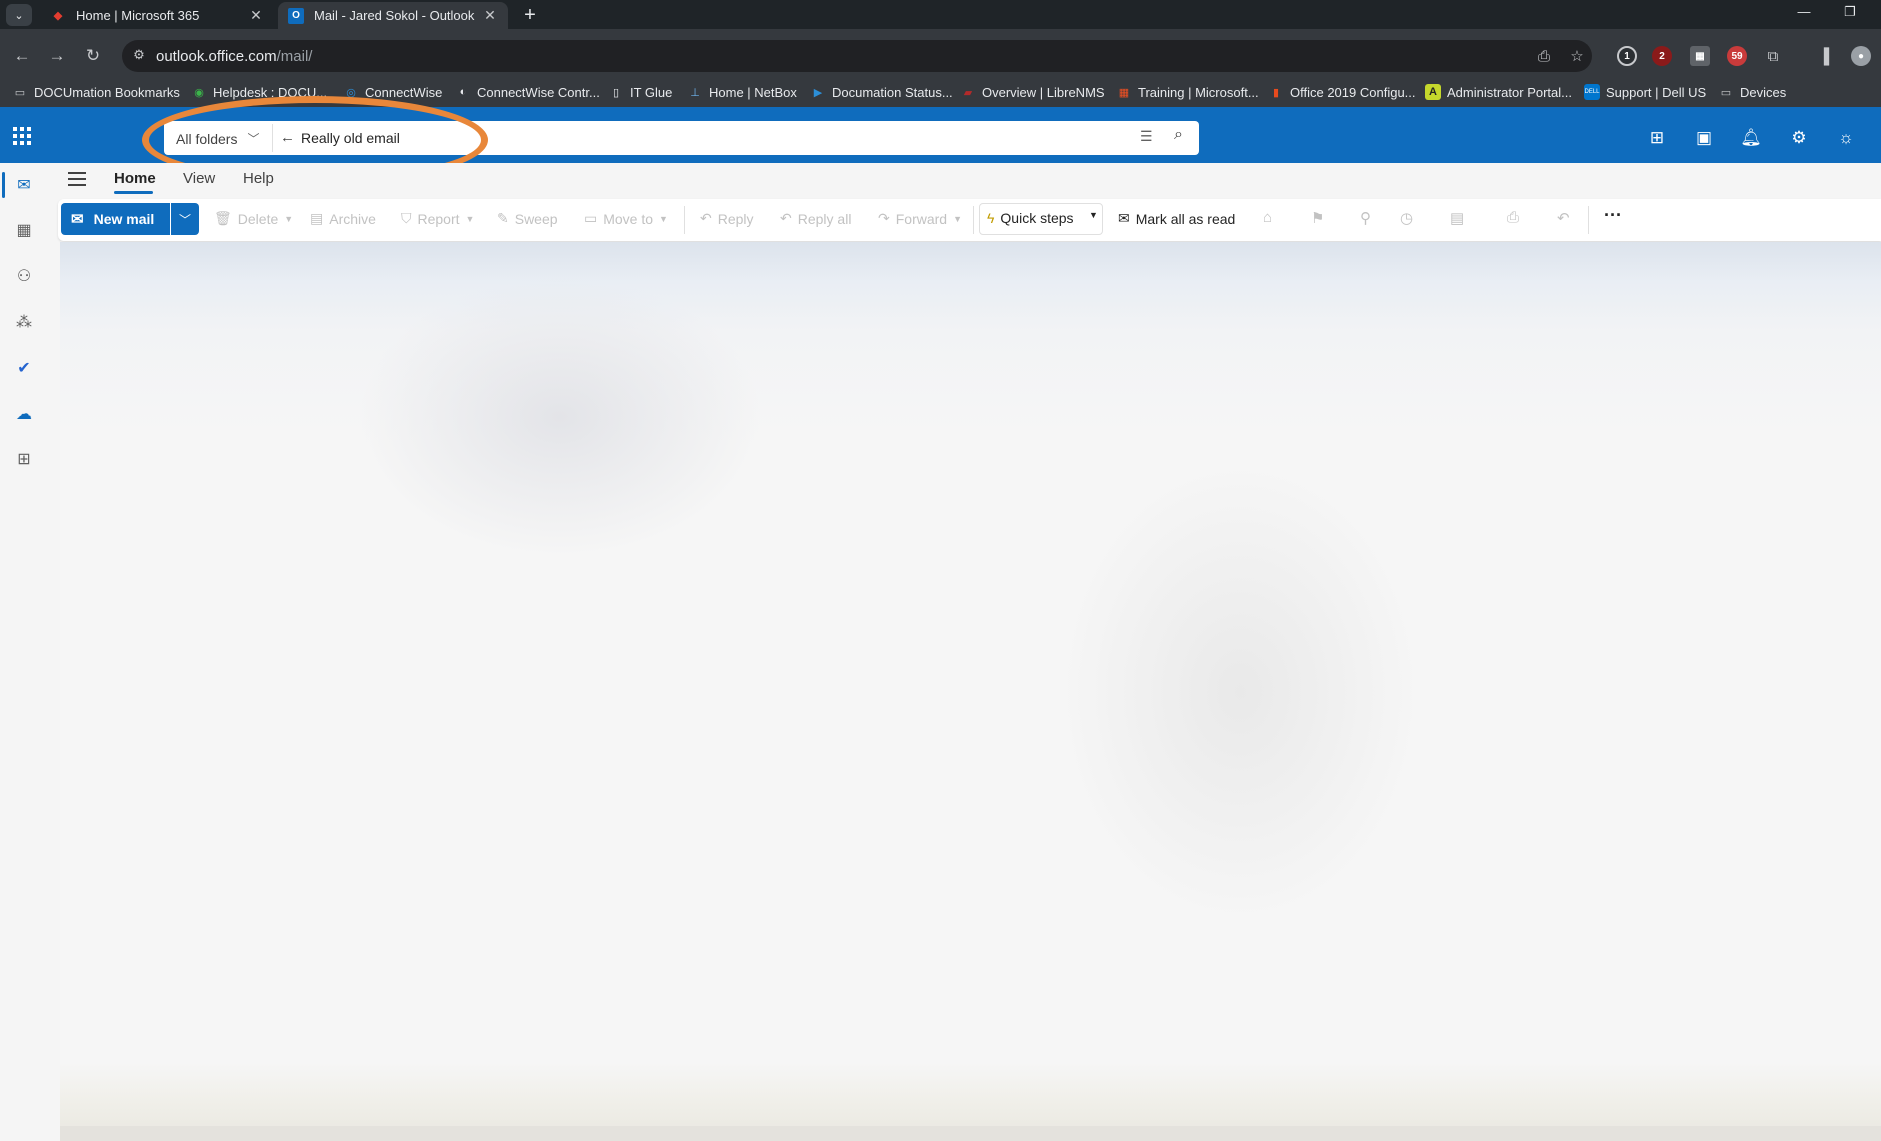 This screenshot has width=1881, height=1141. Describe the element at coordinates (24, 368) in the screenshot. I see `todo-icon: ✔` at that location.